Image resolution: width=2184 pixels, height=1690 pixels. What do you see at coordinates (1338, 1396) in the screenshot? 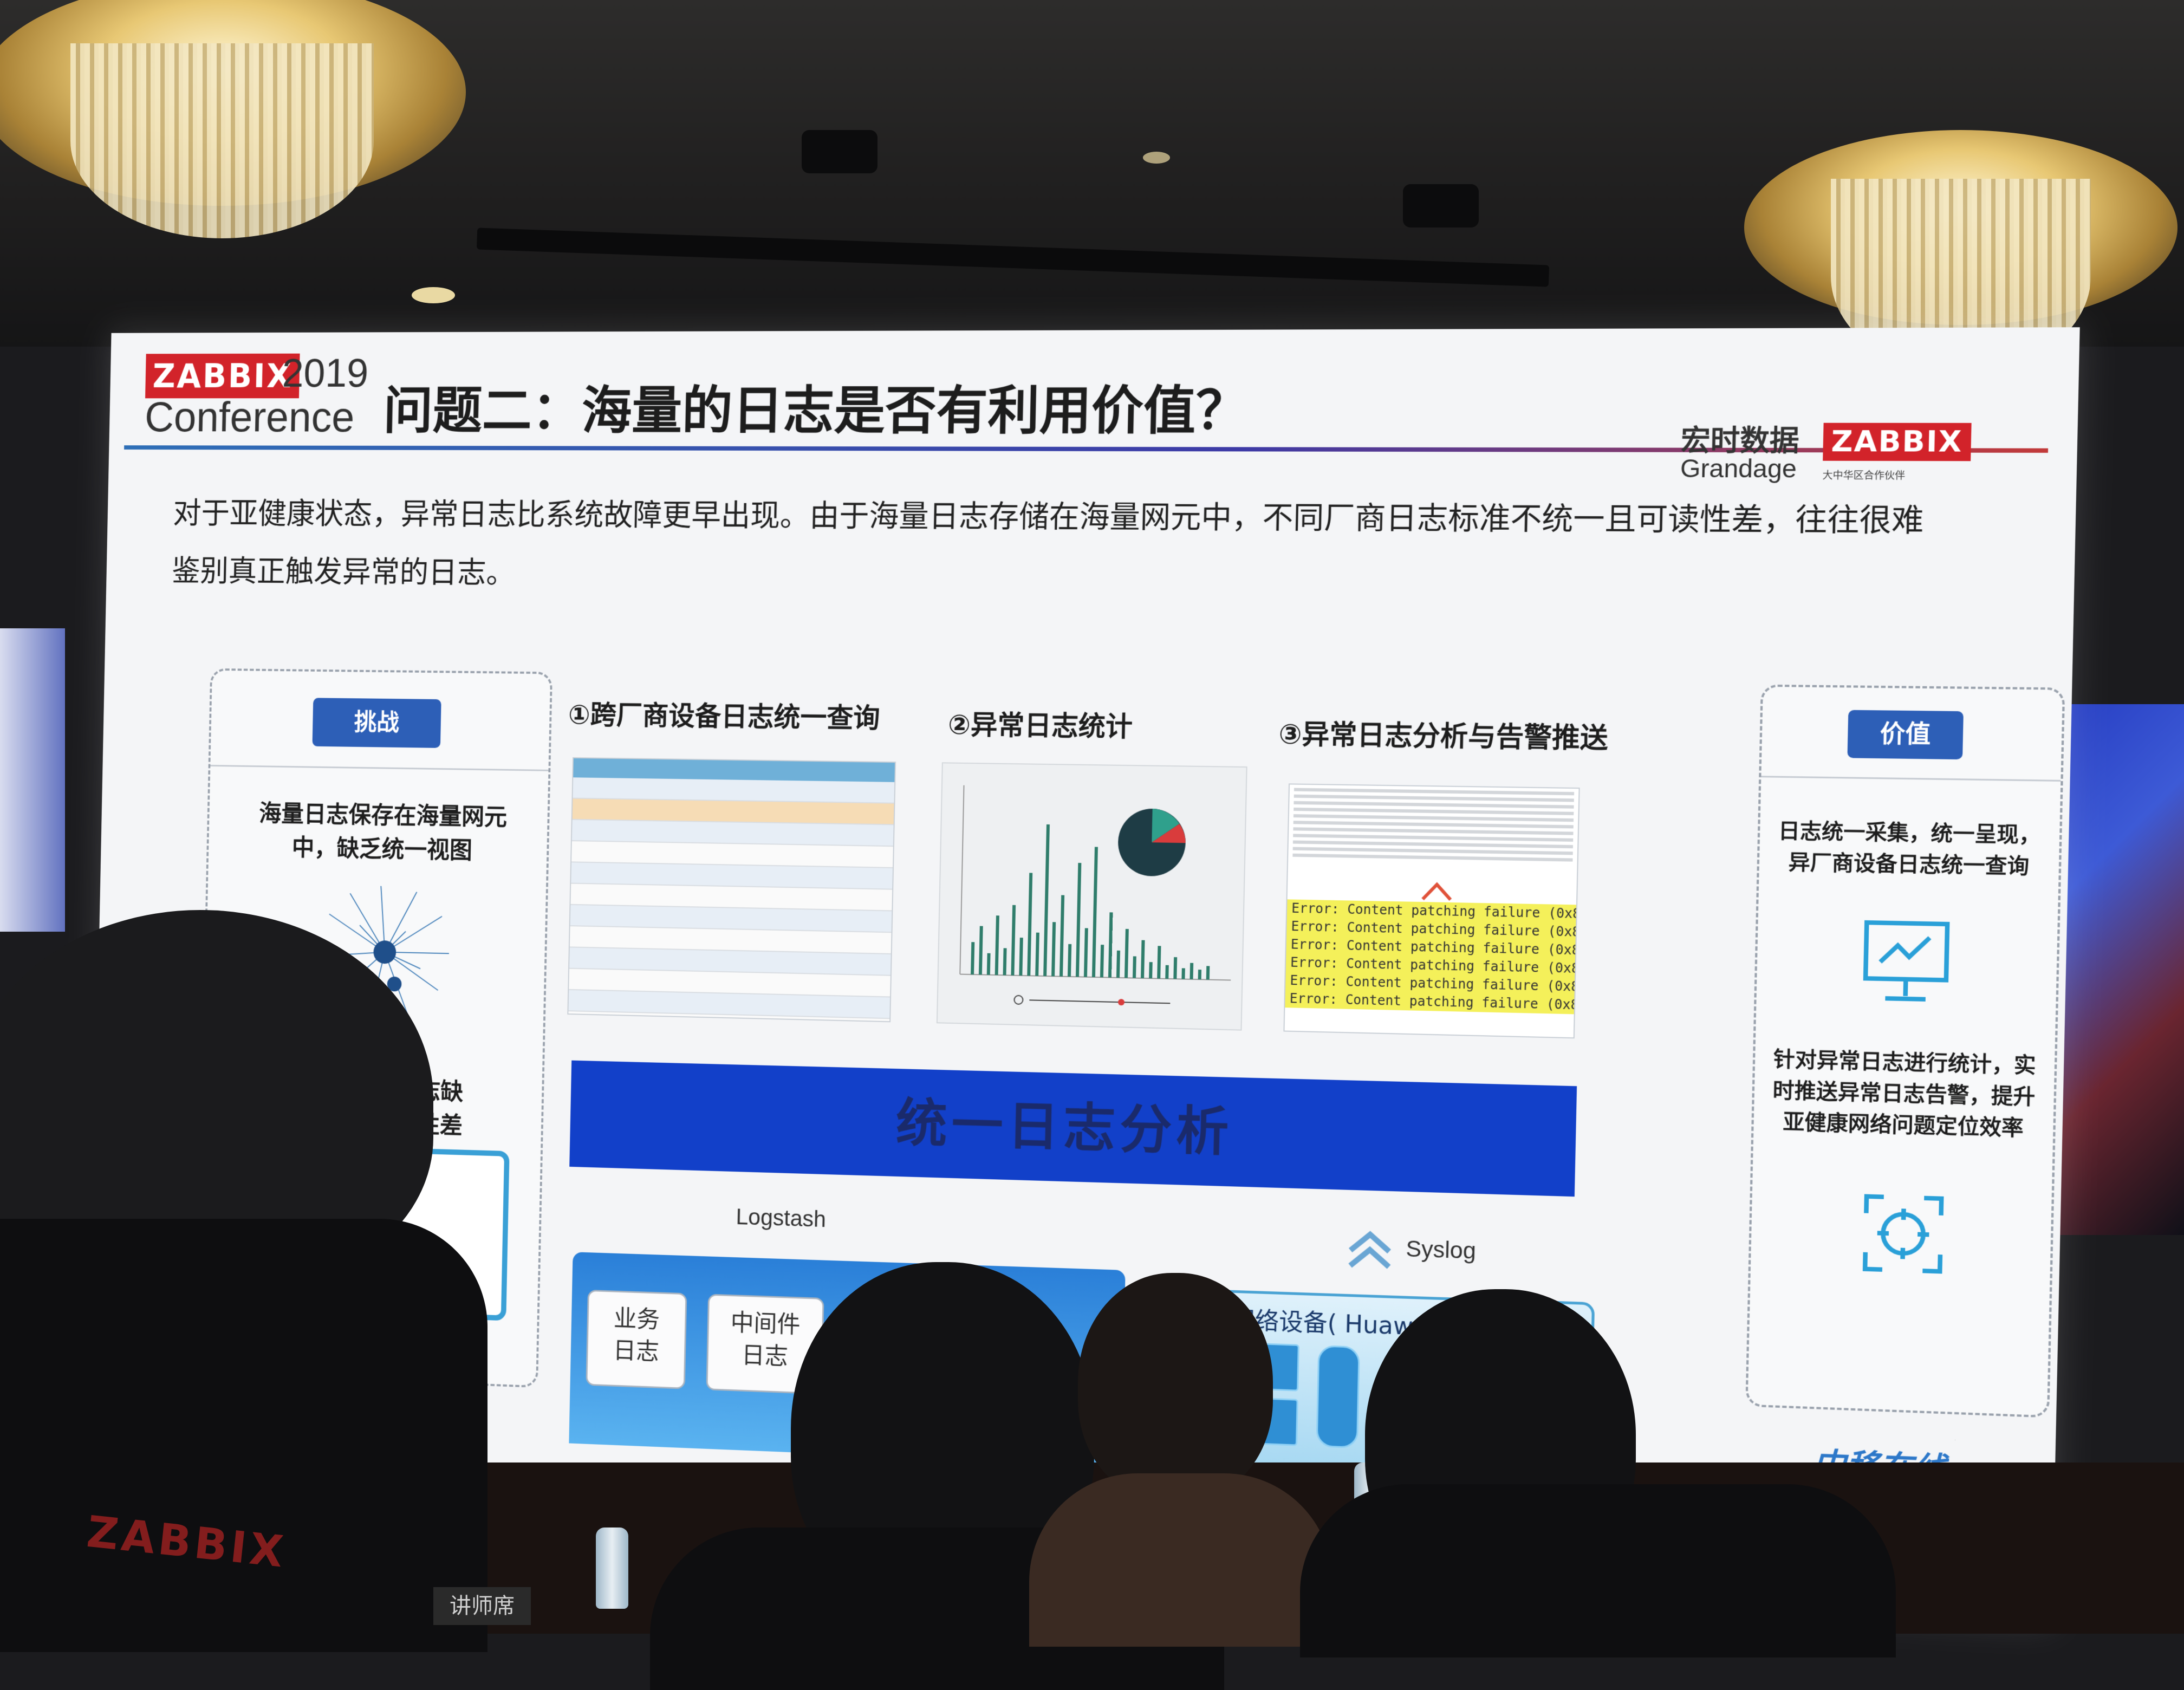
I see `database-icon` at bounding box center [1338, 1396].